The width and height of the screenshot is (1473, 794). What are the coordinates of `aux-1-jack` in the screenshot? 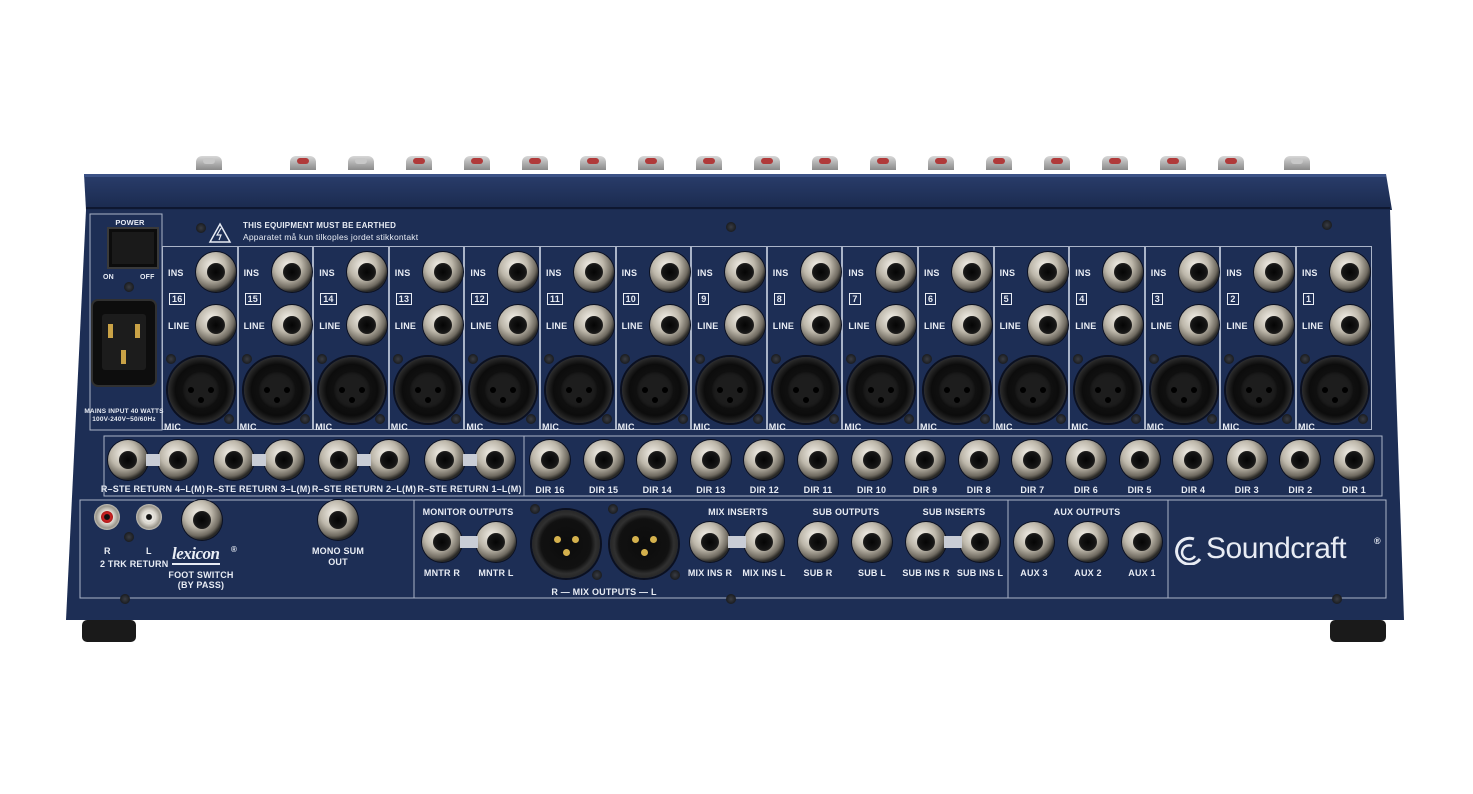 It's located at (1142, 542).